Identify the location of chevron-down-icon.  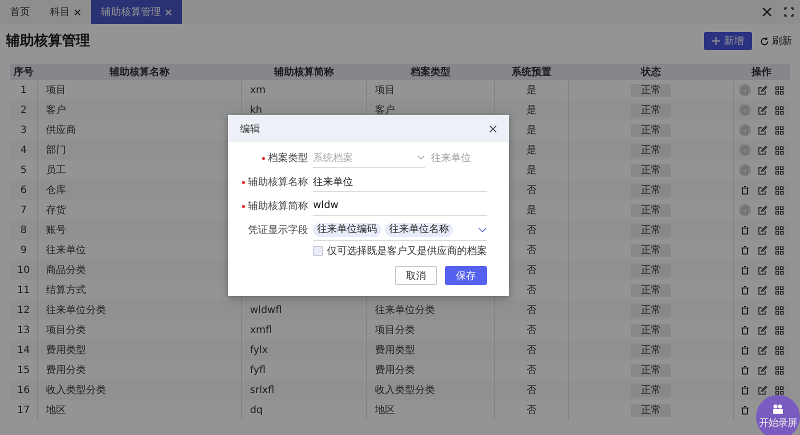
(421, 157).